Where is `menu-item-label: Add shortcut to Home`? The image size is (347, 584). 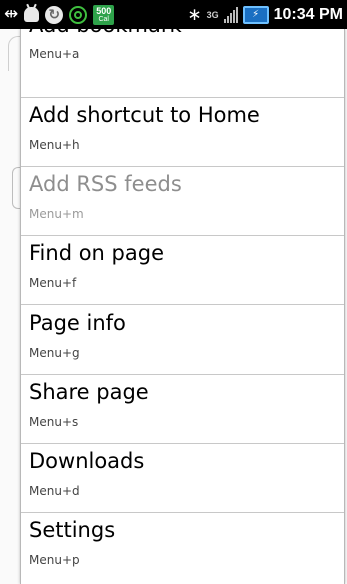
menu-item-label: Add shortcut to Home is located at coordinates (144, 115).